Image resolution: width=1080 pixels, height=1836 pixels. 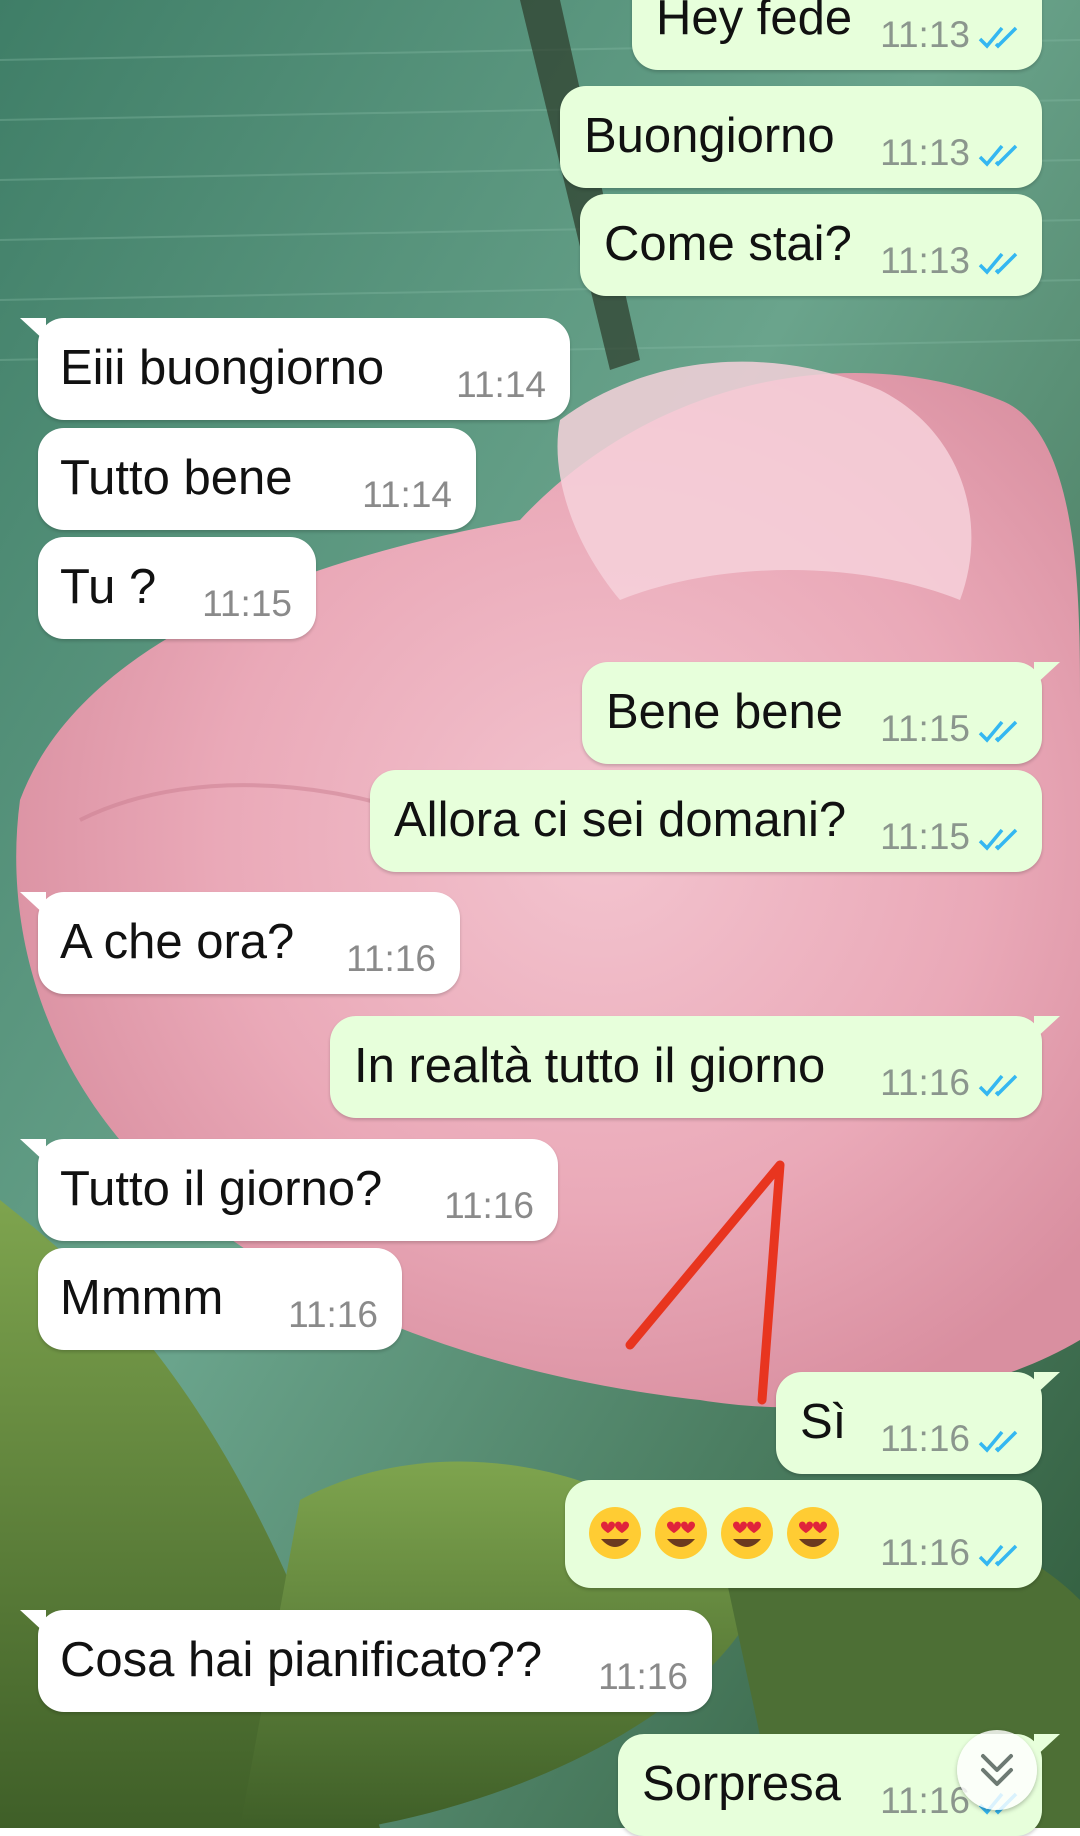 I want to click on outgoing-message: Sì 11:16, so click(x=918, y=1423).